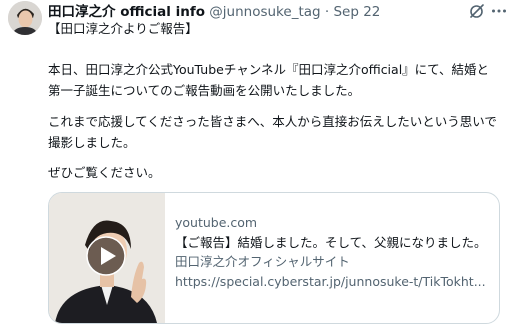  I want to click on avatar, so click(25, 18).